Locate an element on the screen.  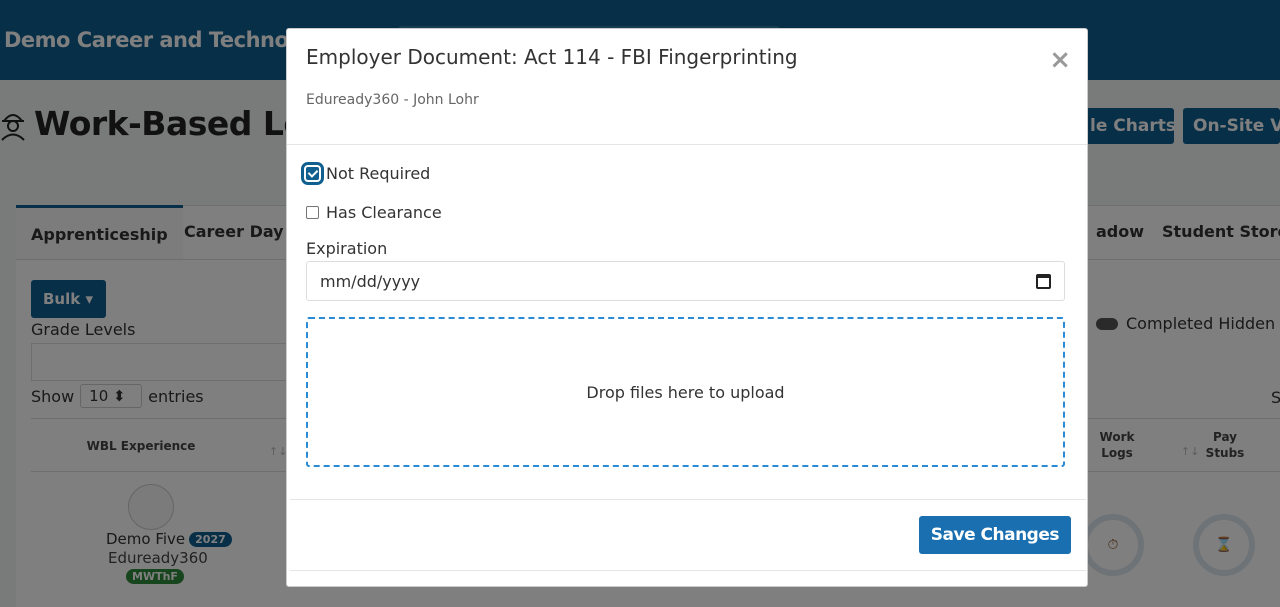
has-clearance-label: Has Clearance is located at coordinates (384, 212).